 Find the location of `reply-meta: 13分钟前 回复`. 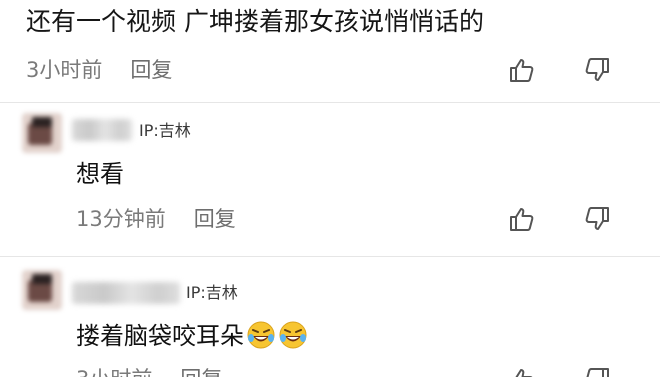

reply-meta: 13分钟前 回复 is located at coordinates (156, 219).